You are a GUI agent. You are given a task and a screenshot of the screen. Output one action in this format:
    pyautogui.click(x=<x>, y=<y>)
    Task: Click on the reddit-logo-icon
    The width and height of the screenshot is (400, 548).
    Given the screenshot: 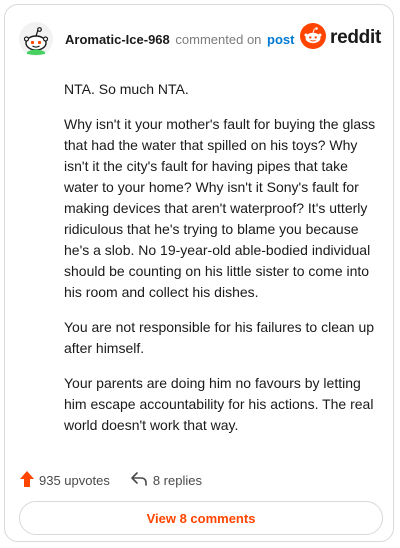 What is the action you would take?
    pyautogui.click(x=313, y=38)
    